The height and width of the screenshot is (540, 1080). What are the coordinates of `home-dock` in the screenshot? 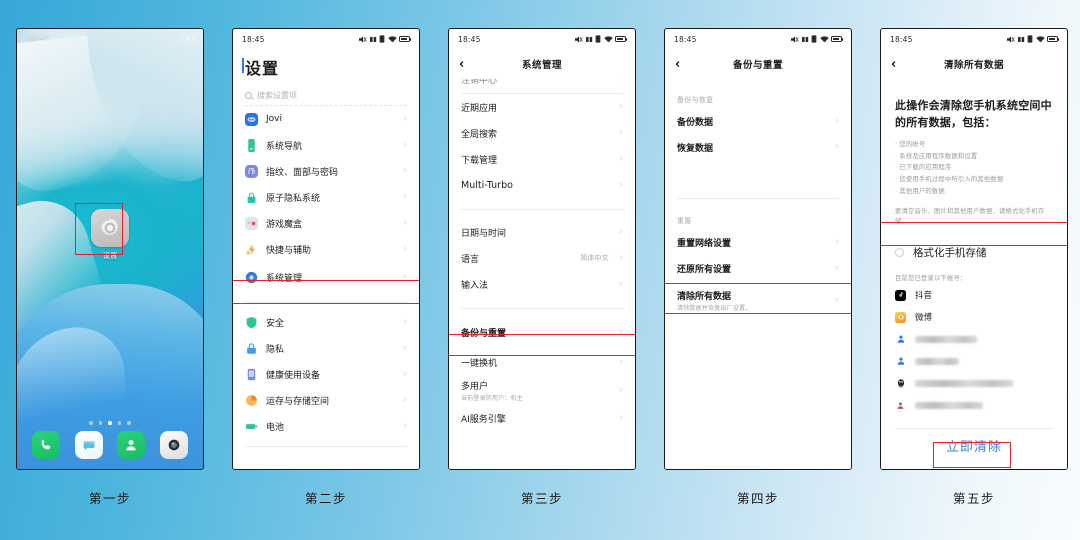 It's located at (110, 445).